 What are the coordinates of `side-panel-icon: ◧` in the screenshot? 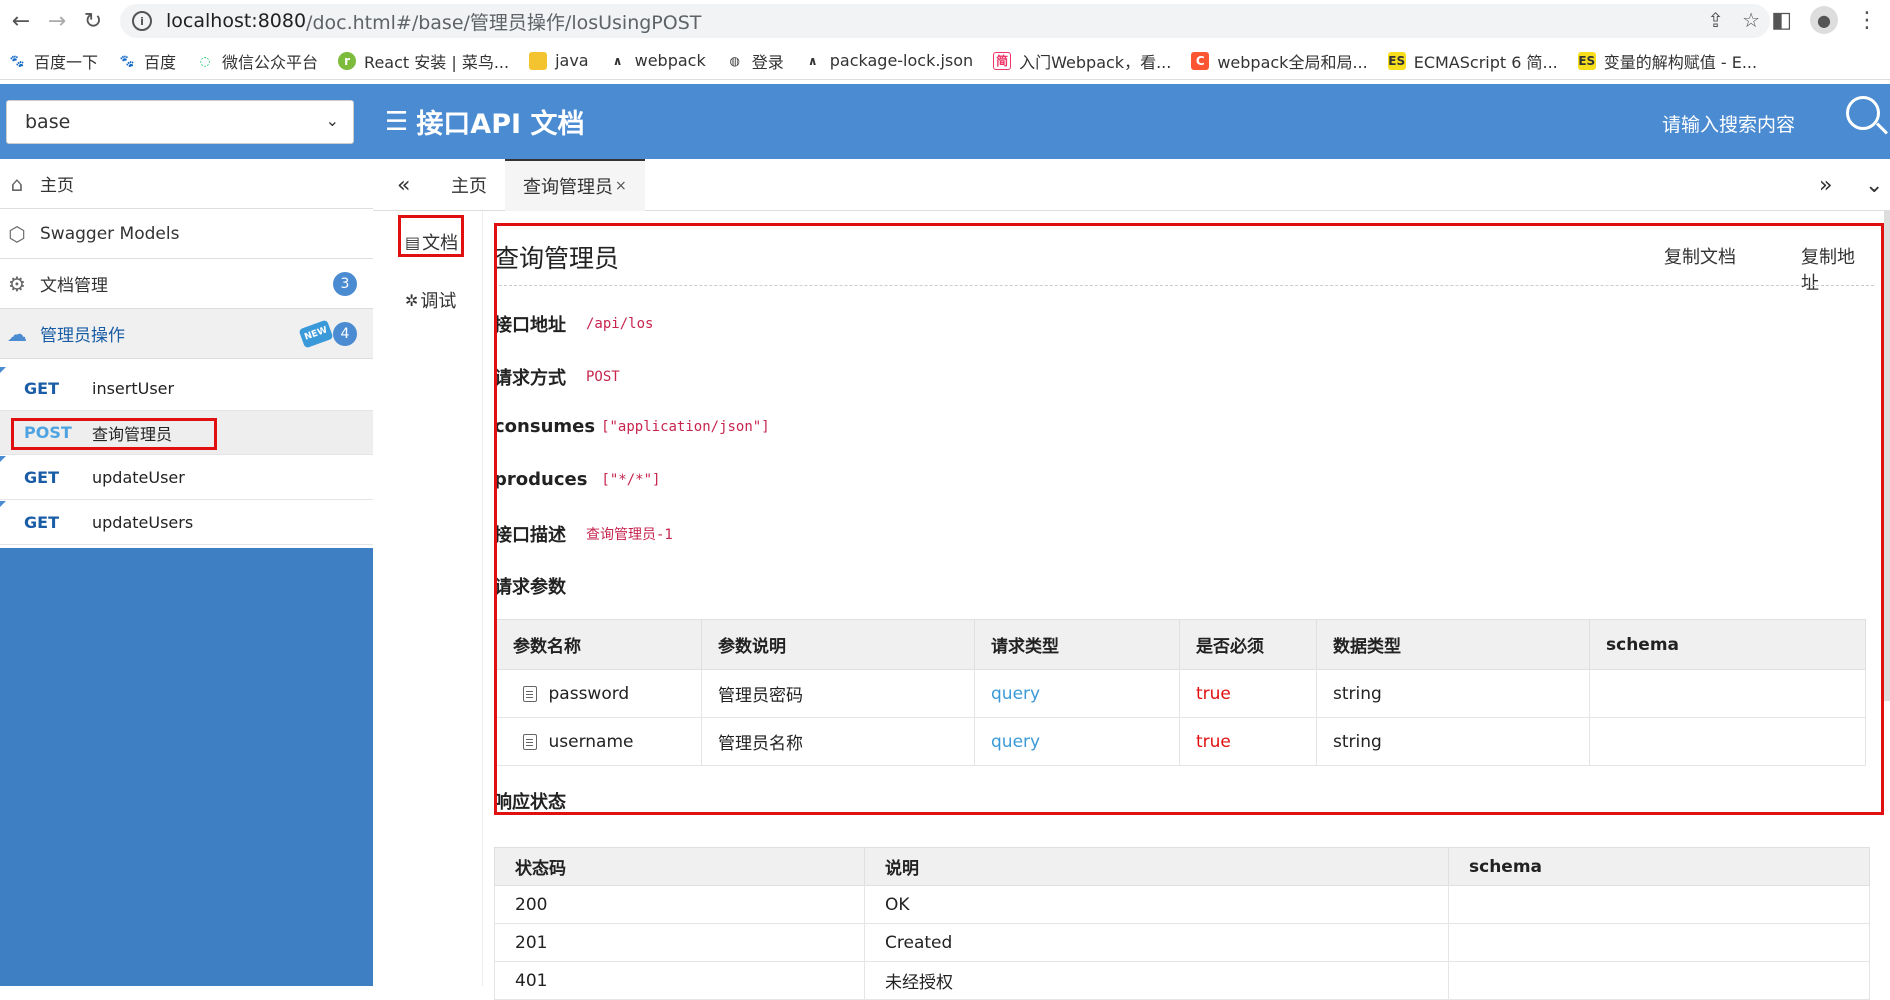 It's located at (1781, 20).